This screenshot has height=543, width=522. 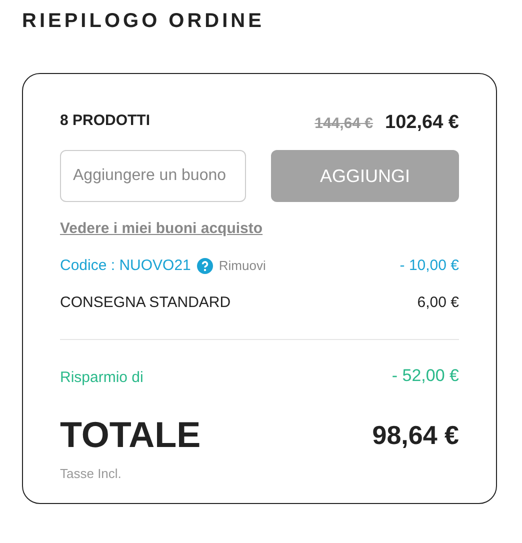 What do you see at coordinates (429, 265) in the screenshot?
I see `discount-amount: - 10,00 €` at bounding box center [429, 265].